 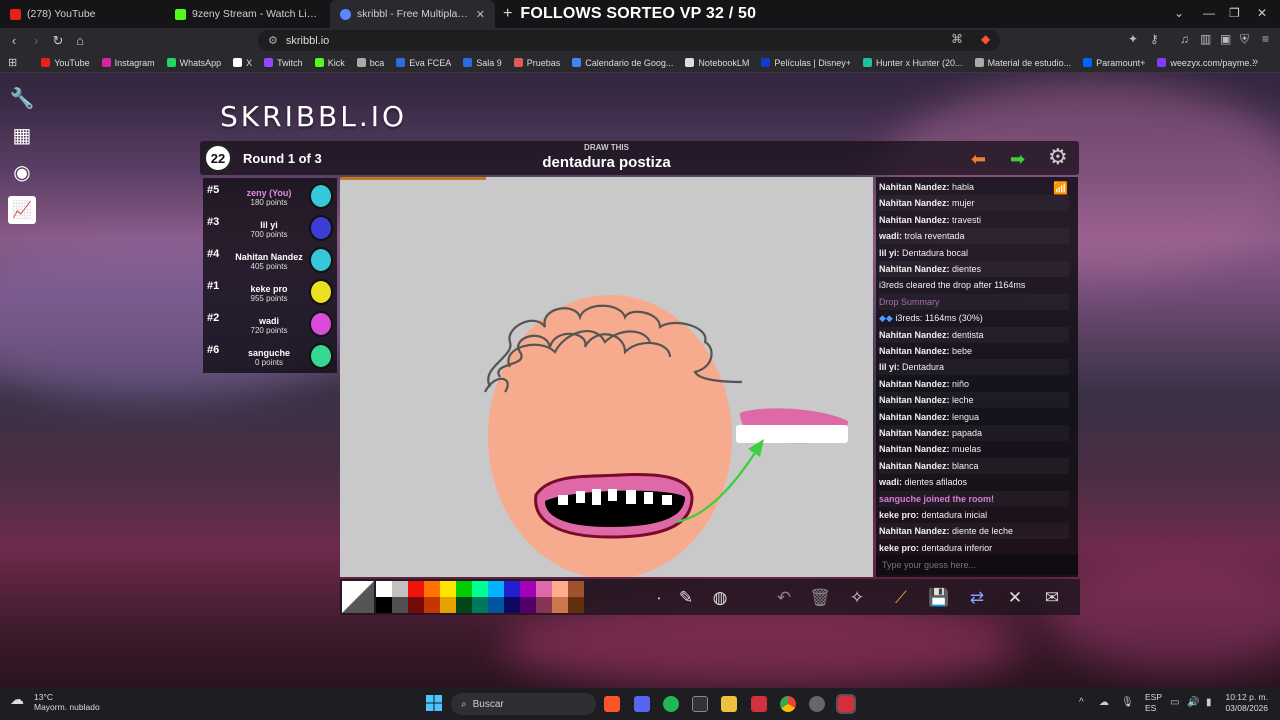 I want to click on url-bar: ⚙ skribbl.io, so click(x=629, y=40).